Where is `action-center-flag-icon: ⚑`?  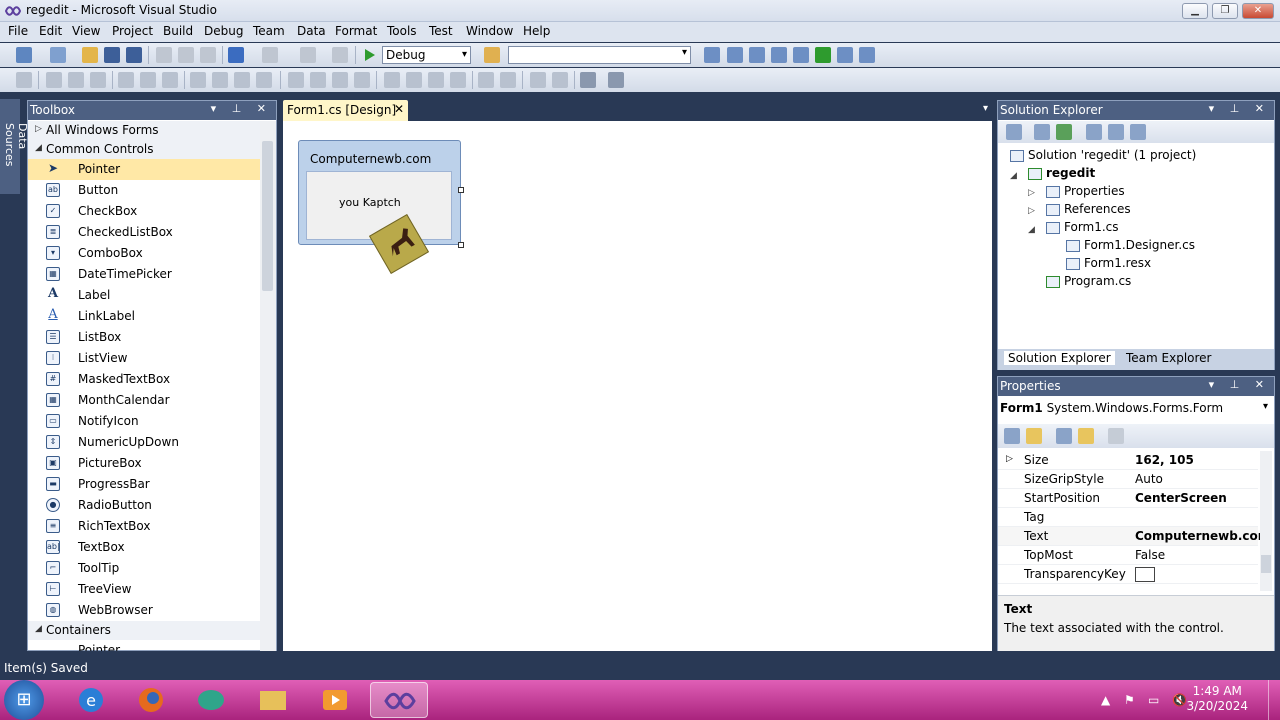 action-center-flag-icon: ⚑ is located at coordinates (1129, 700).